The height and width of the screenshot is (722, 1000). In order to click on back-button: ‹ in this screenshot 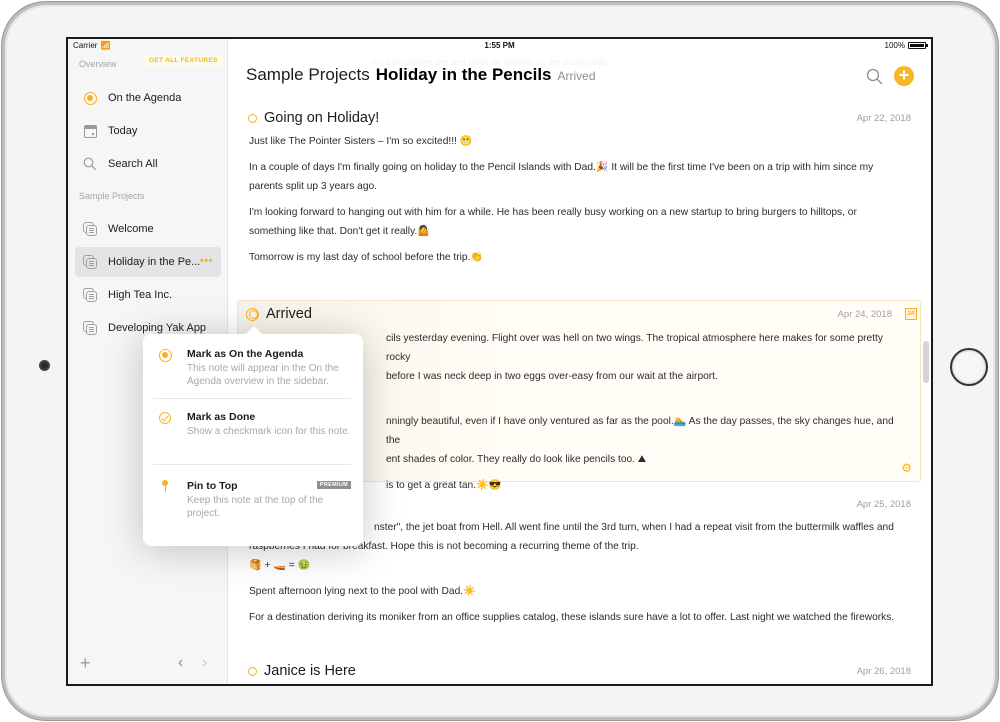, I will do `click(180, 663)`.